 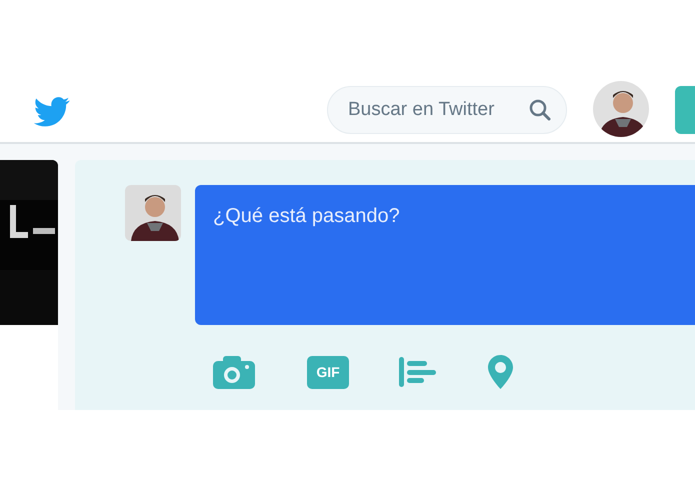 I want to click on gif-button: GIF, so click(x=328, y=372).